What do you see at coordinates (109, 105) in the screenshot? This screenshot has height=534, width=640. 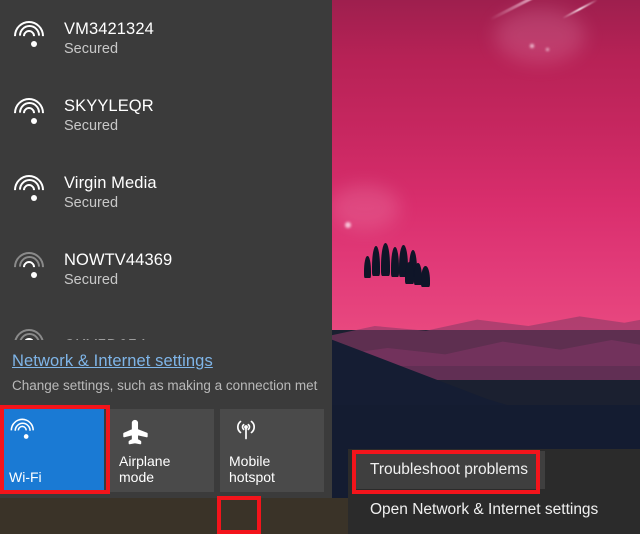 I see `network-name: SKYYLEQR` at bounding box center [109, 105].